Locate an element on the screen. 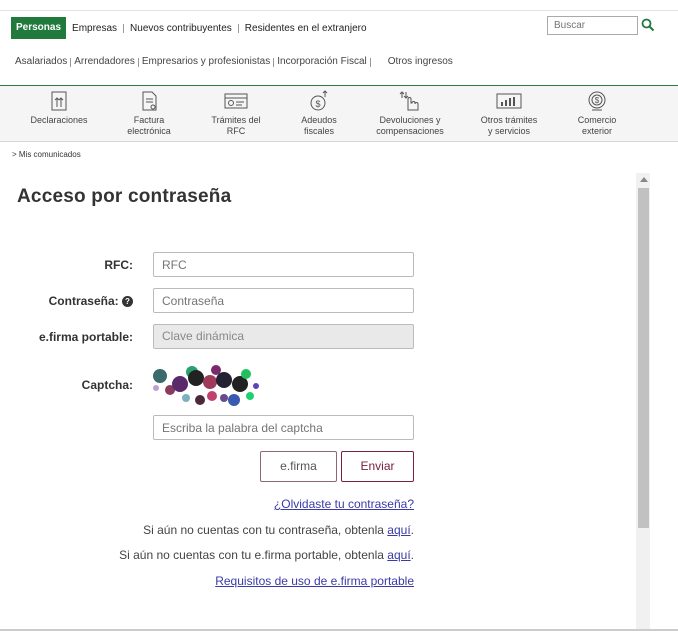 The height and width of the screenshot is (631, 678). scroll-up-icon is located at coordinates (644, 179).